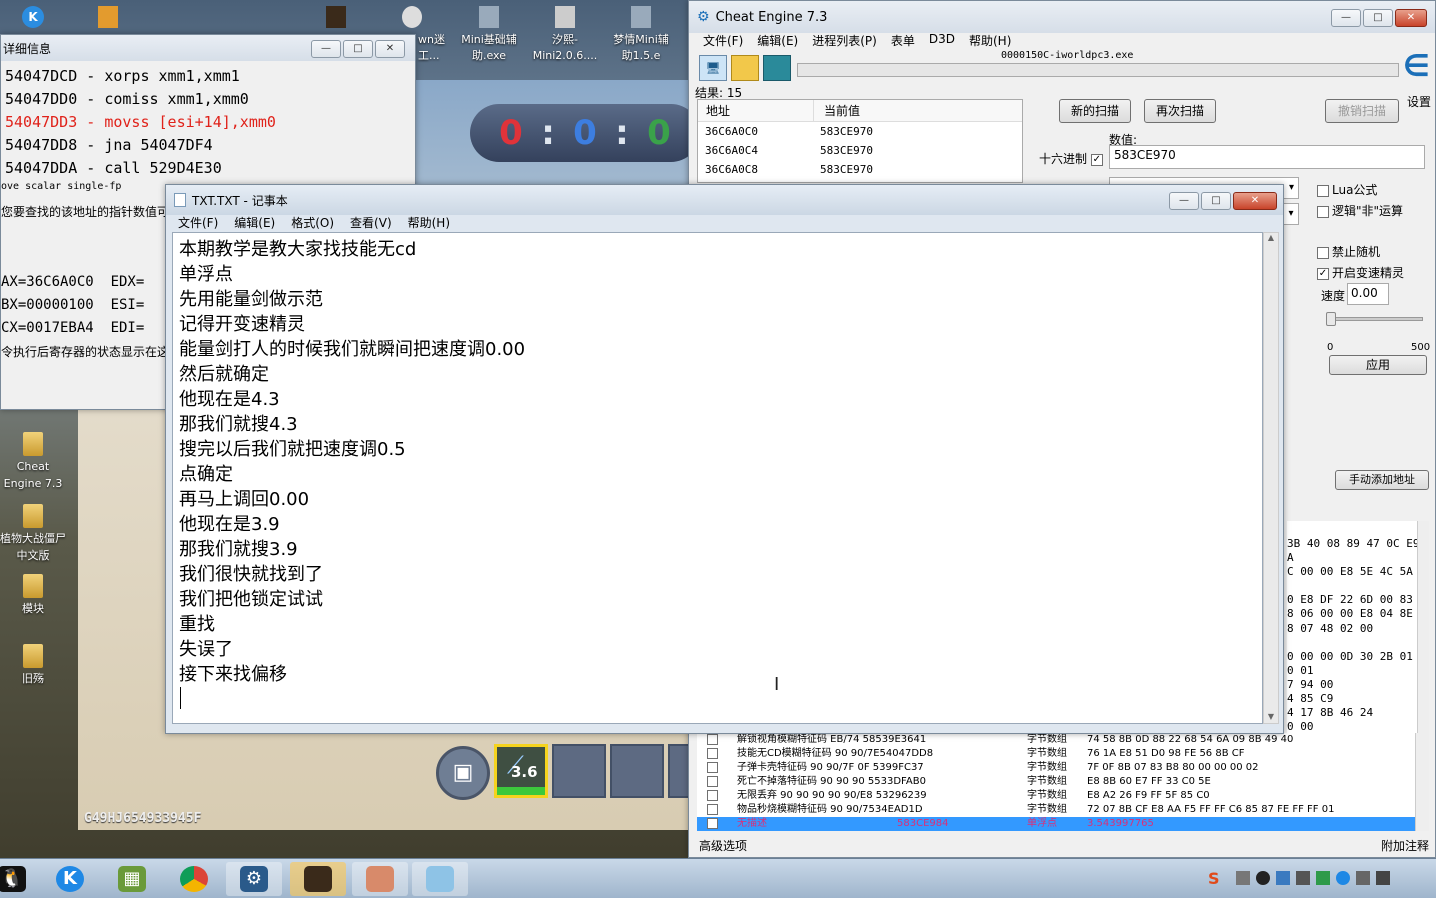  What do you see at coordinates (713, 68) in the screenshot?
I see `process-list-icon: 🖥` at bounding box center [713, 68].